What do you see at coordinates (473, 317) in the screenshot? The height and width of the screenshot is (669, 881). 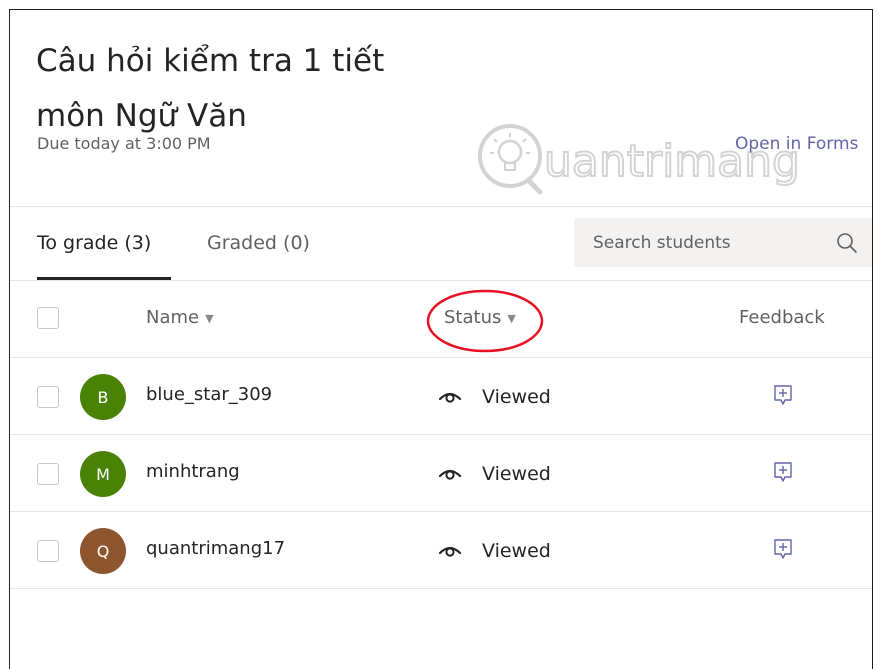 I see `status-header-label: Status` at bounding box center [473, 317].